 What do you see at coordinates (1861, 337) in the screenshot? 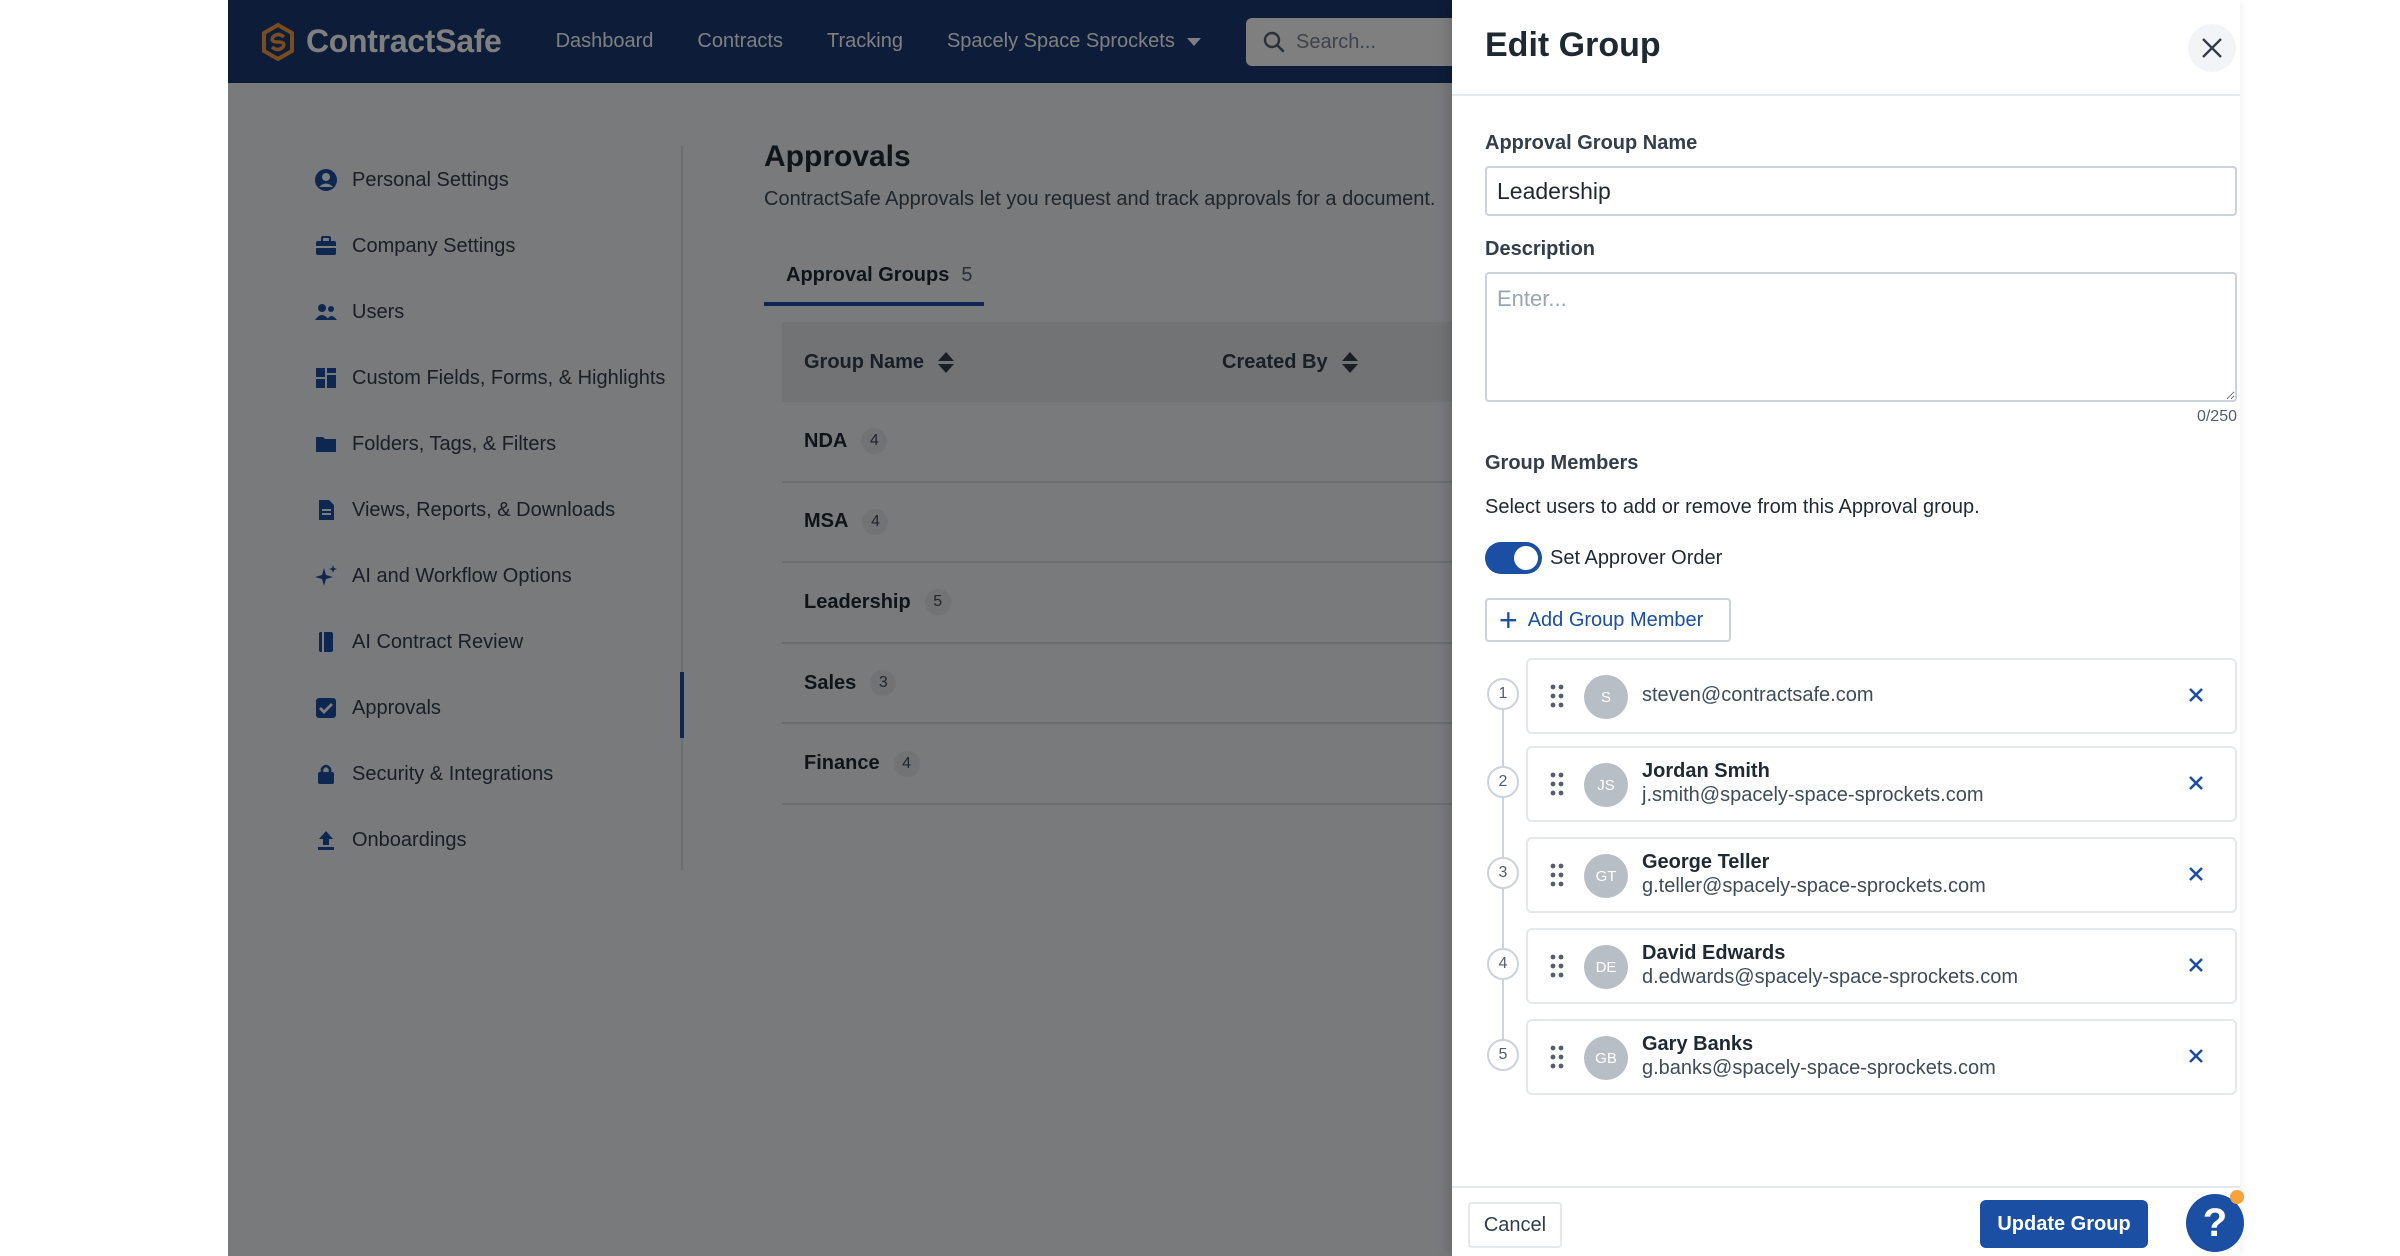
I see `description-textarea` at bounding box center [1861, 337].